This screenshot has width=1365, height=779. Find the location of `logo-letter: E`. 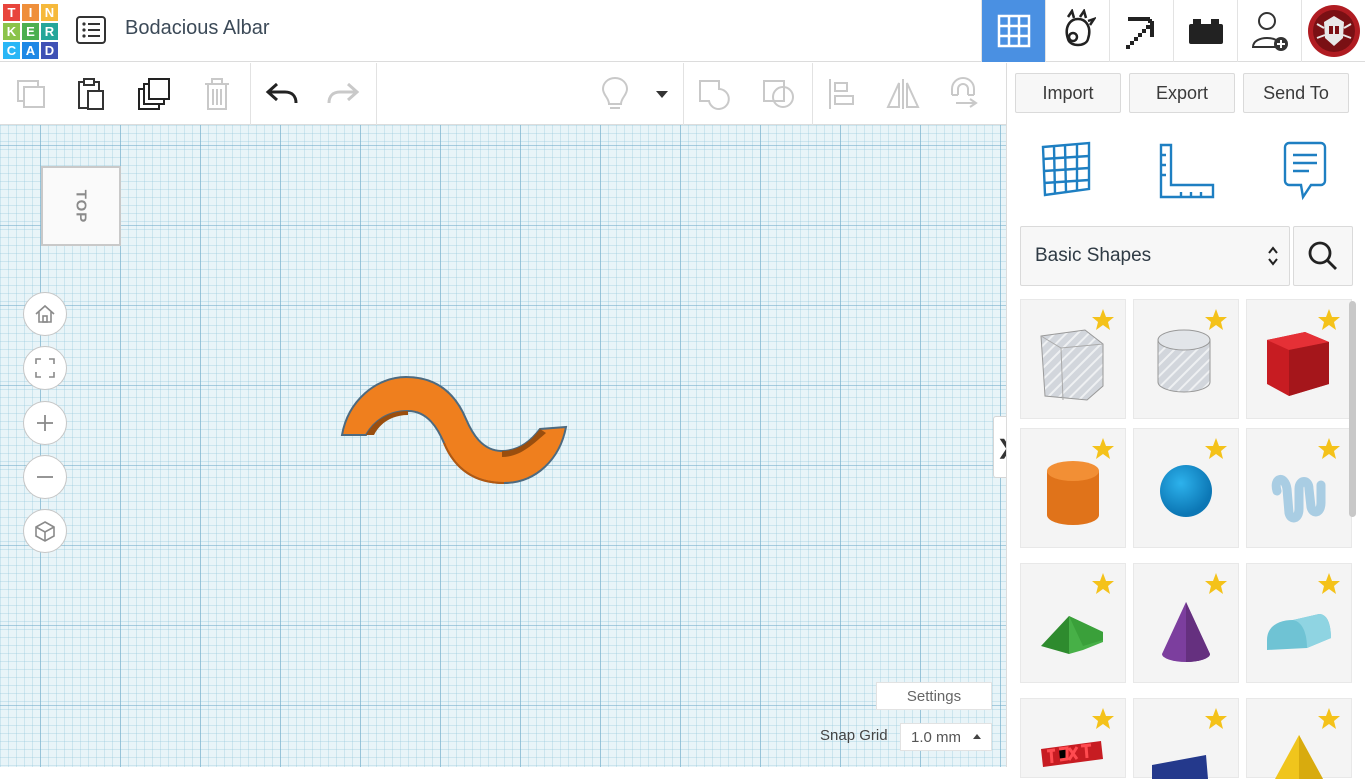

logo-letter: E is located at coordinates (30, 31).